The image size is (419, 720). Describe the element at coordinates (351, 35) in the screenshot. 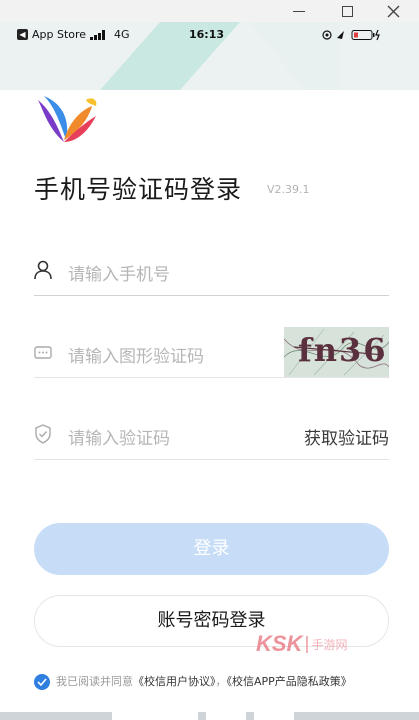

I see `status-battery-icon` at that location.